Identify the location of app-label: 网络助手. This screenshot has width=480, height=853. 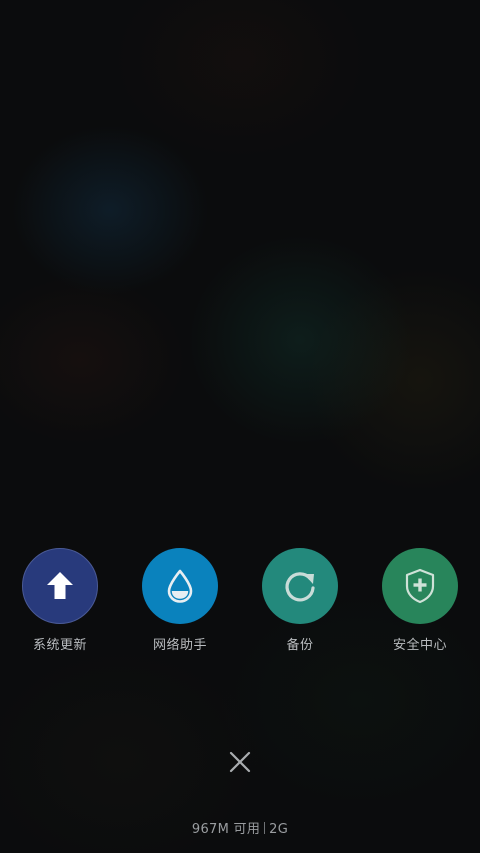
(179, 645).